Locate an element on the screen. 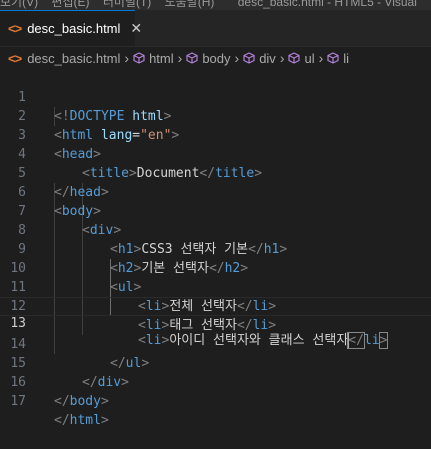 The height and width of the screenshot is (449, 431). breadcrumb-item-ul: ul is located at coordinates (301, 58).